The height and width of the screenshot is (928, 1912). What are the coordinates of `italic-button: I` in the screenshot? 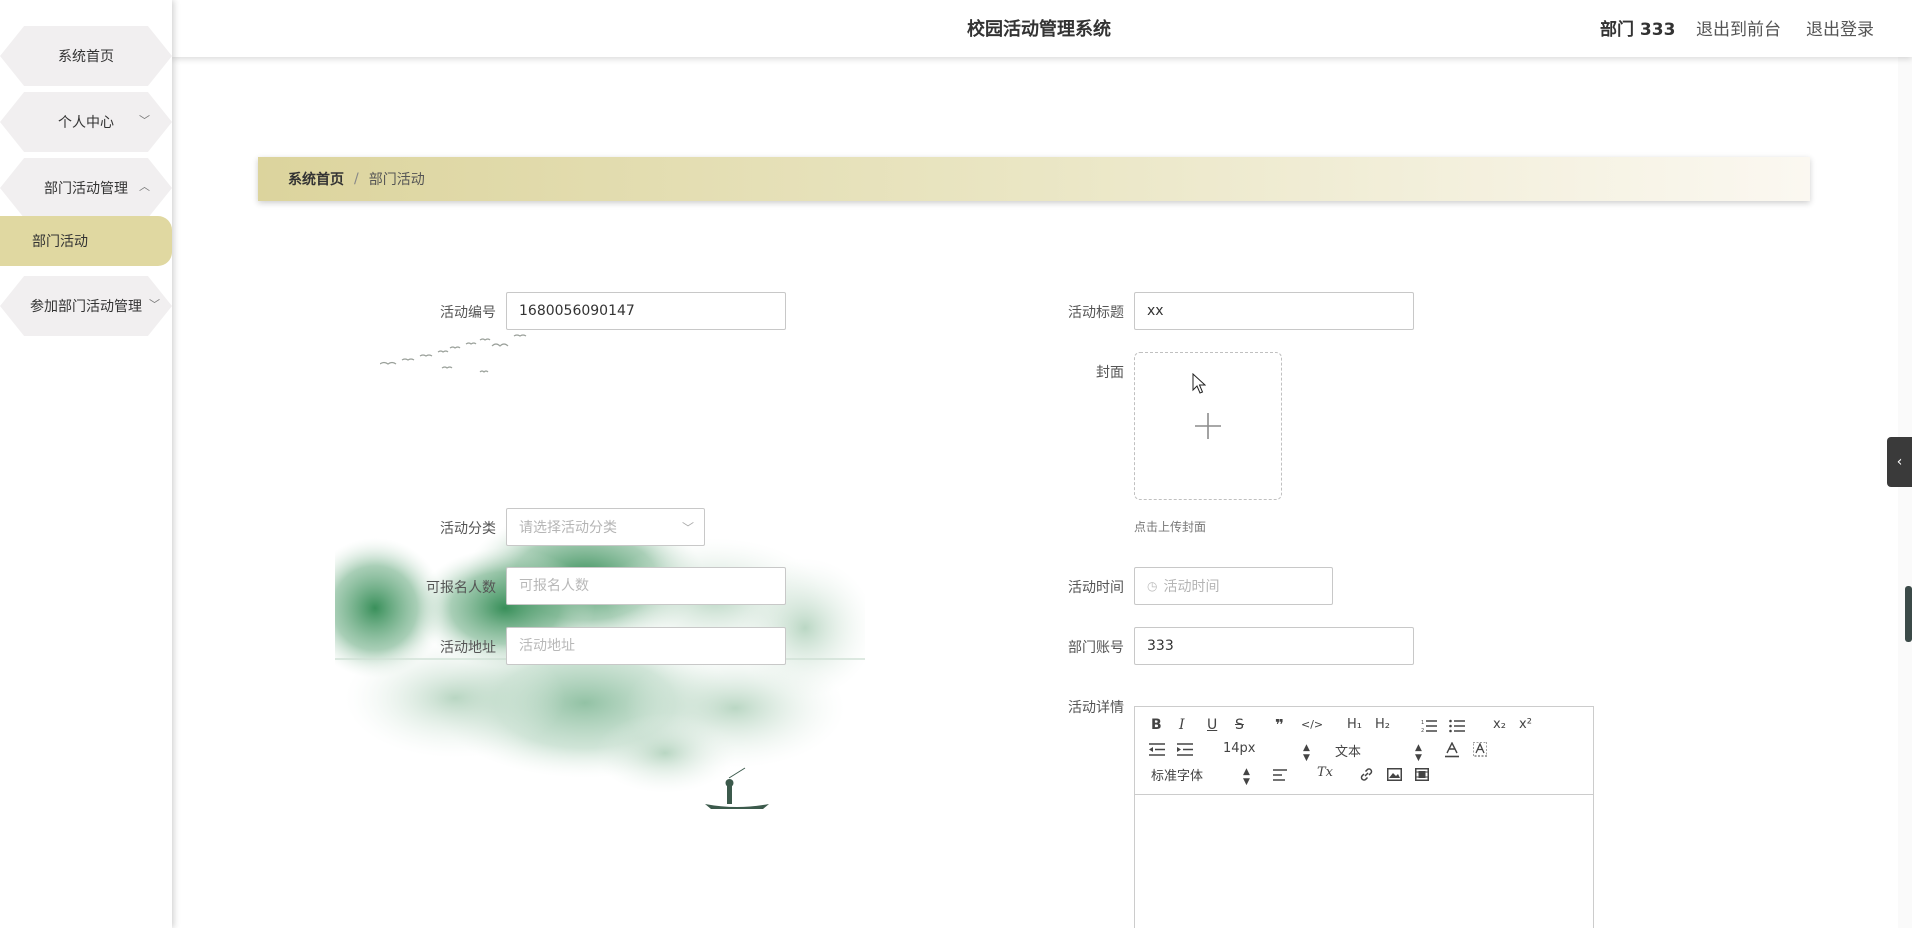 It's located at (1182, 725).